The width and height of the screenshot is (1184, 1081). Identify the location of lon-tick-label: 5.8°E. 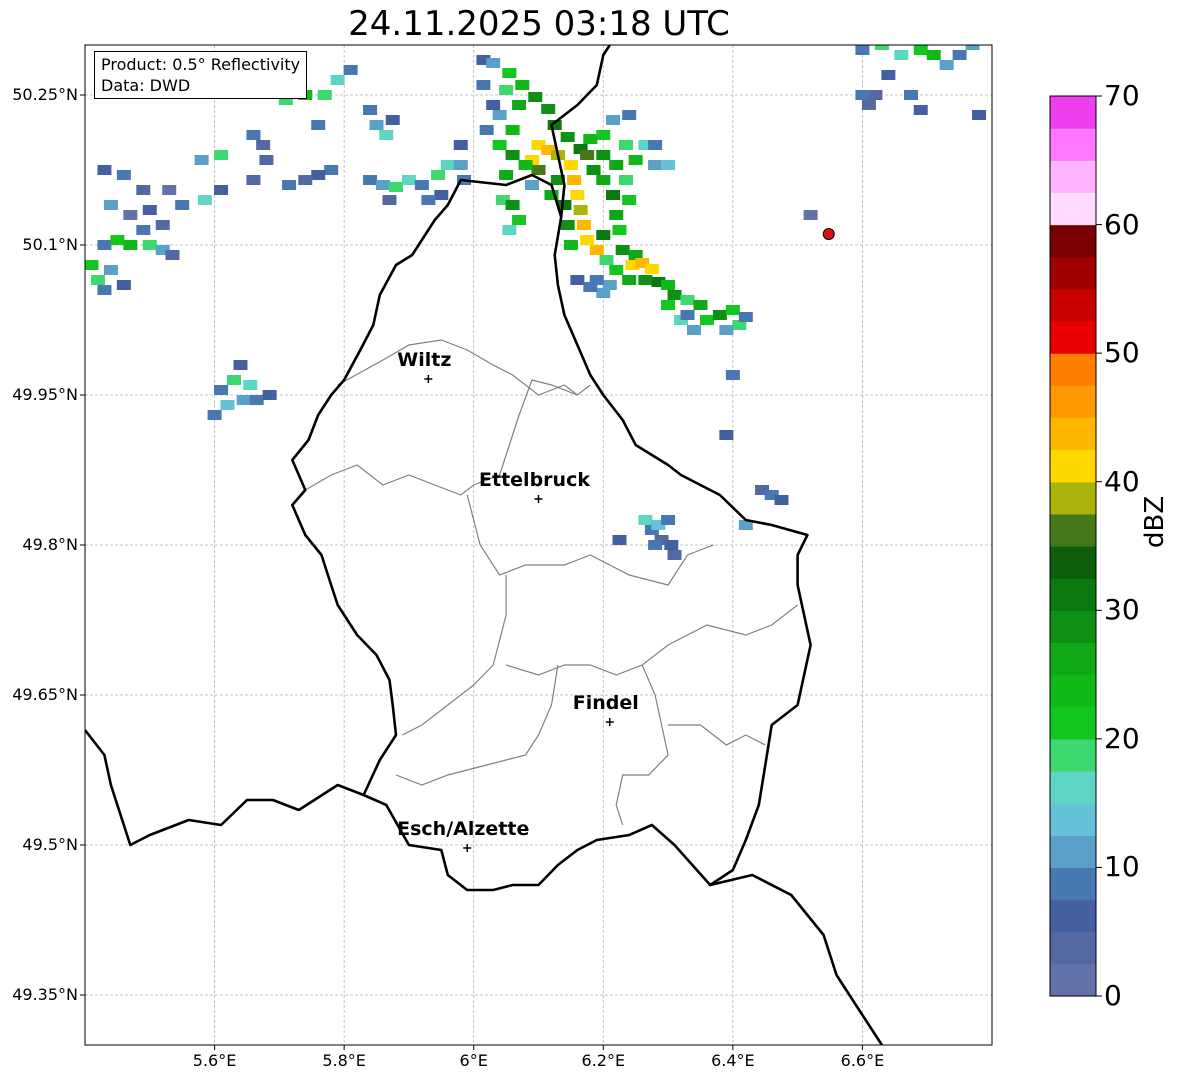
(344, 1060).